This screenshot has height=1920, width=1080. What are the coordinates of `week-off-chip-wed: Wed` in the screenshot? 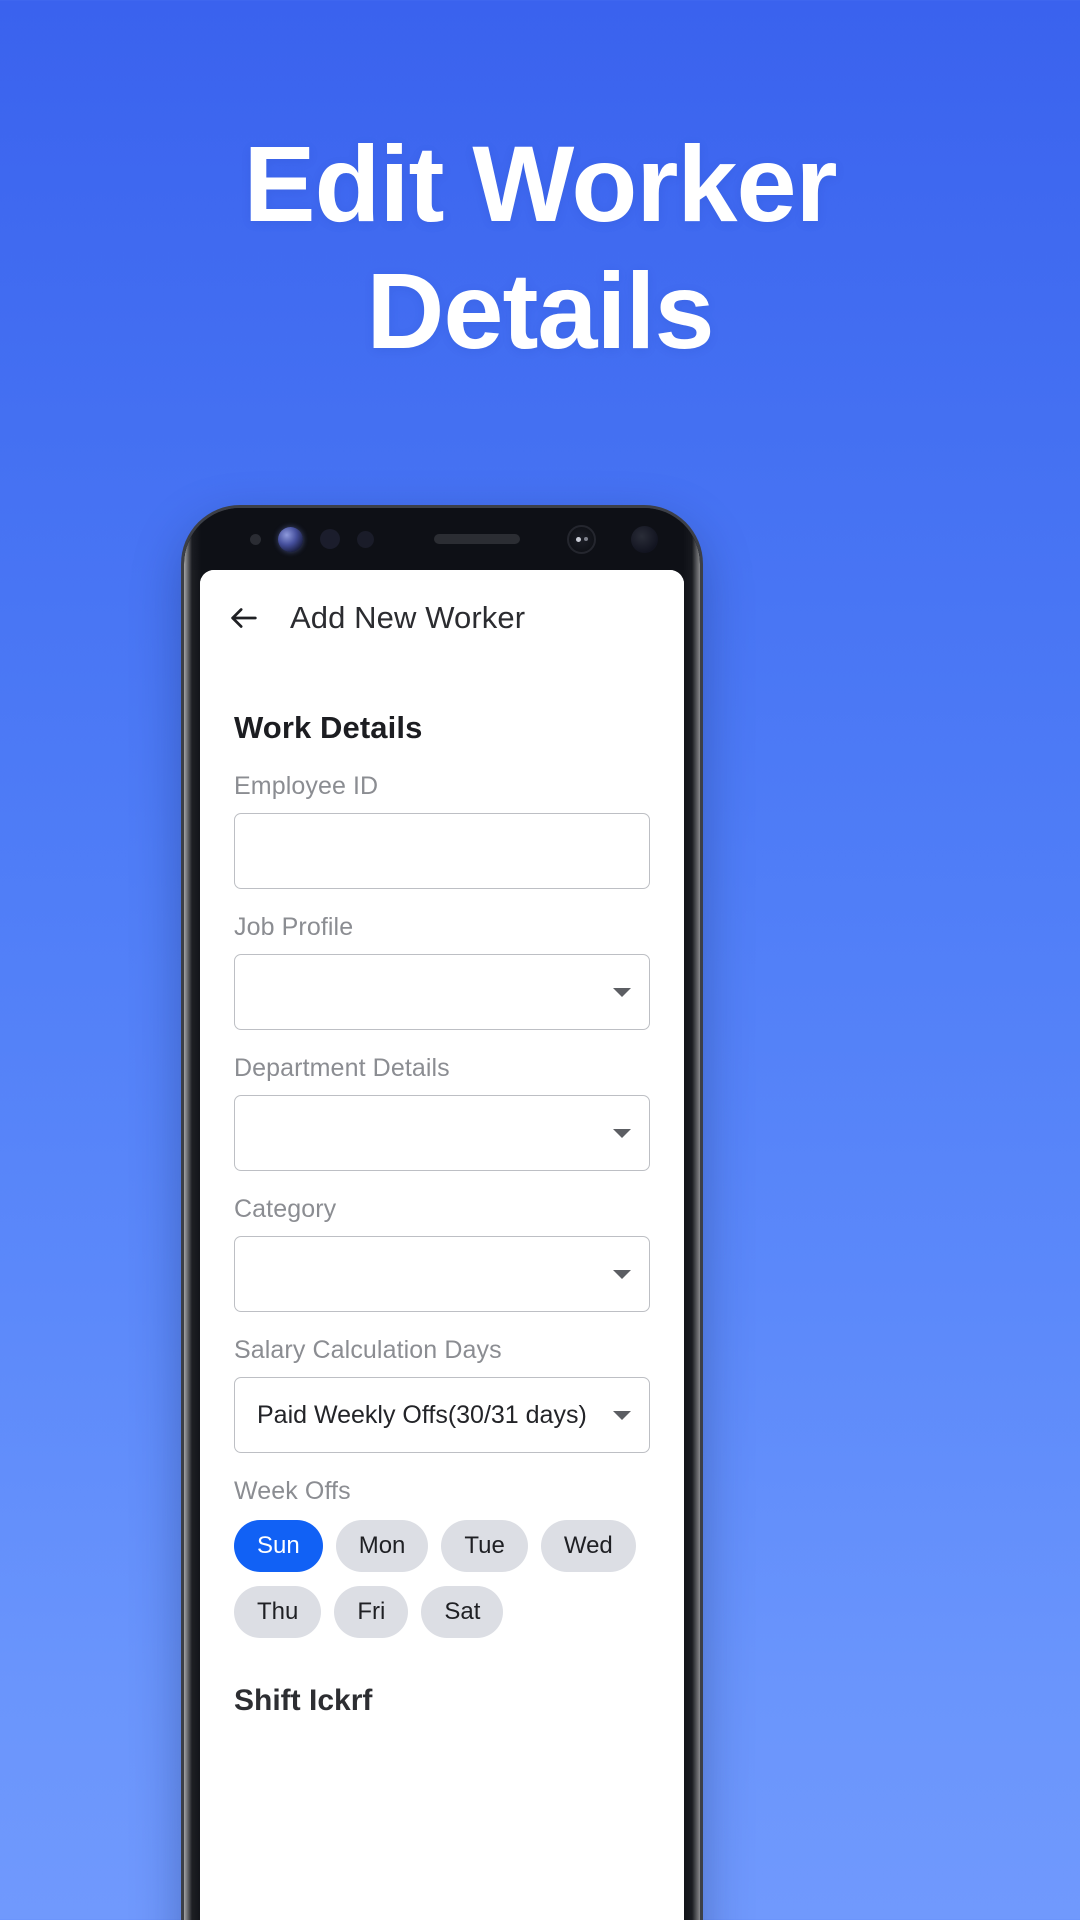 It's located at (588, 1546).